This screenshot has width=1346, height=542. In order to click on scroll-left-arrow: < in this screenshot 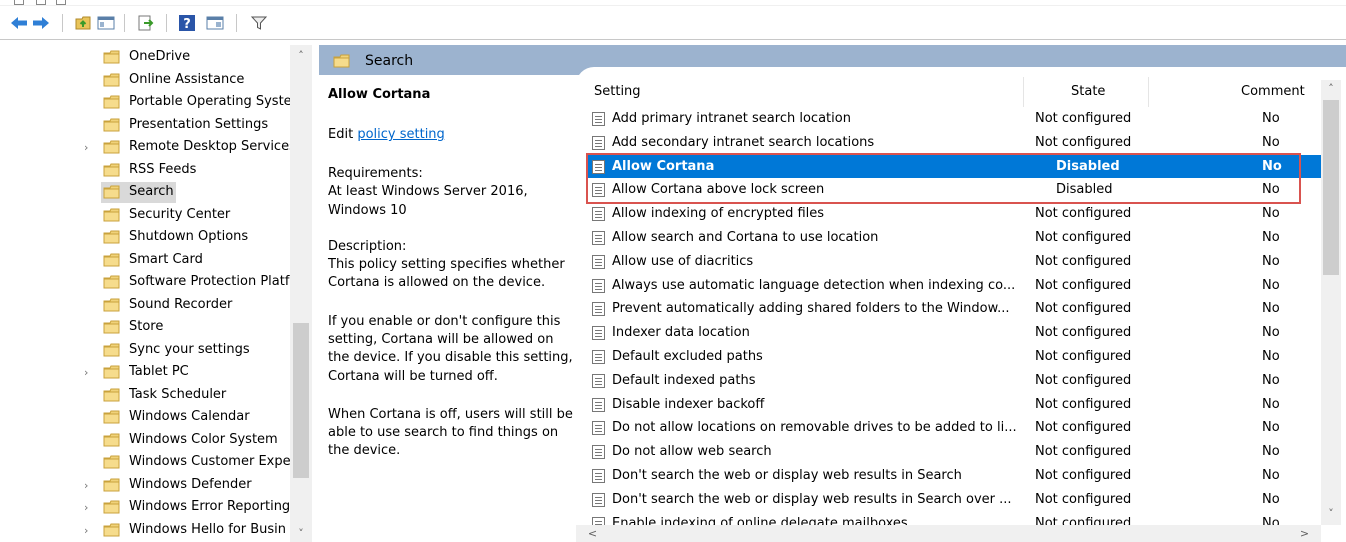, I will do `click(592, 533)`.